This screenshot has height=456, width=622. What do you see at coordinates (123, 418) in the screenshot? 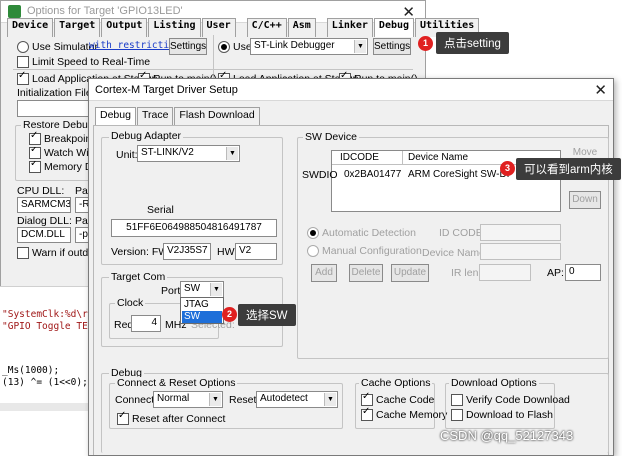
I see `reset-after-connect-checkbox` at bounding box center [123, 418].